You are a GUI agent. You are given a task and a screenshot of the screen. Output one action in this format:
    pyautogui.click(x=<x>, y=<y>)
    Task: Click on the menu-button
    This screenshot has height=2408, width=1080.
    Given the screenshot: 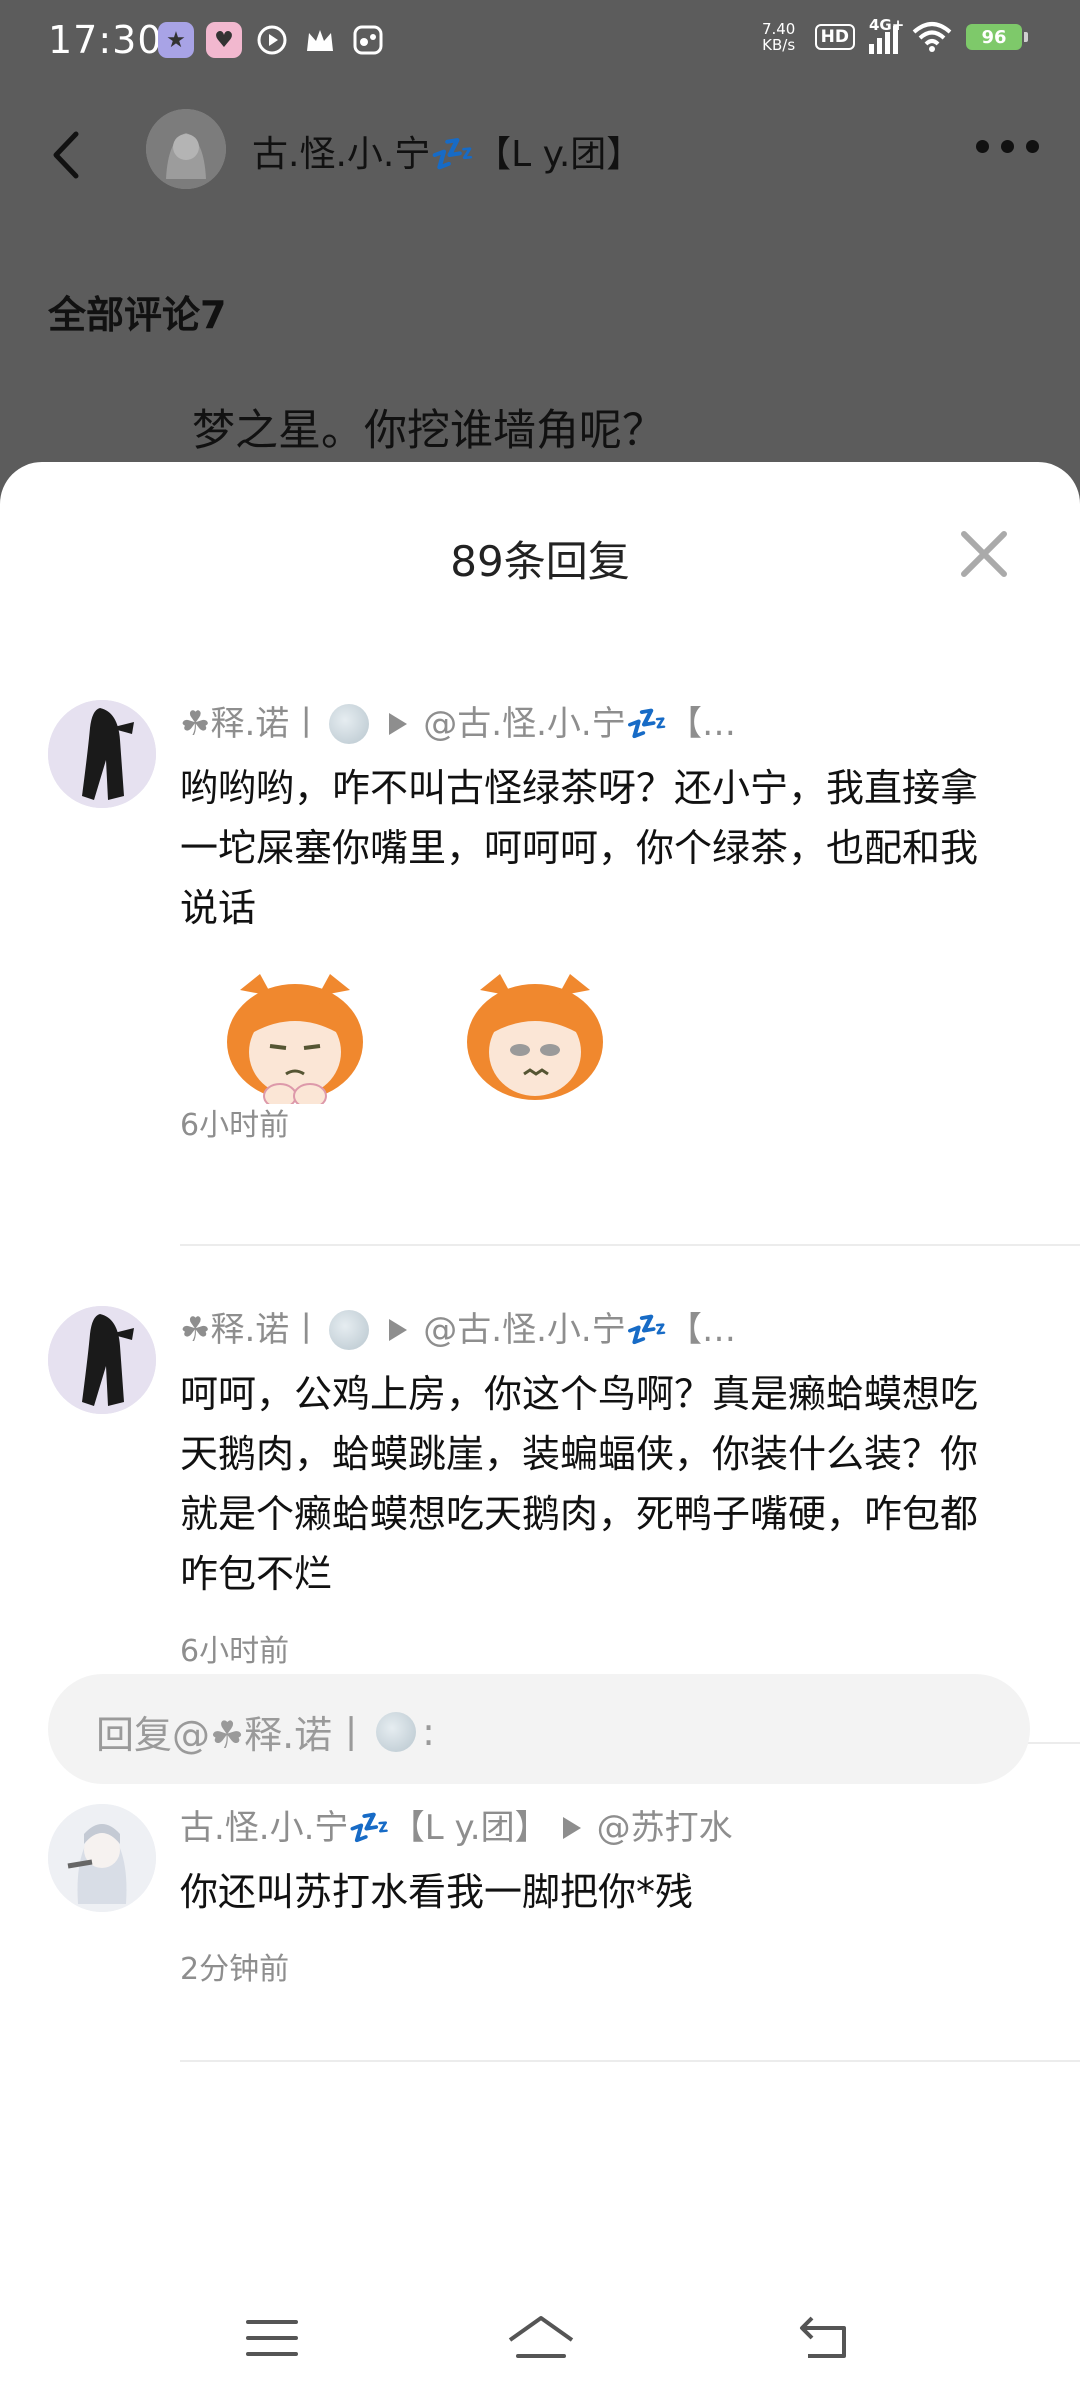 What is the action you would take?
    pyautogui.click(x=272, y=2338)
    